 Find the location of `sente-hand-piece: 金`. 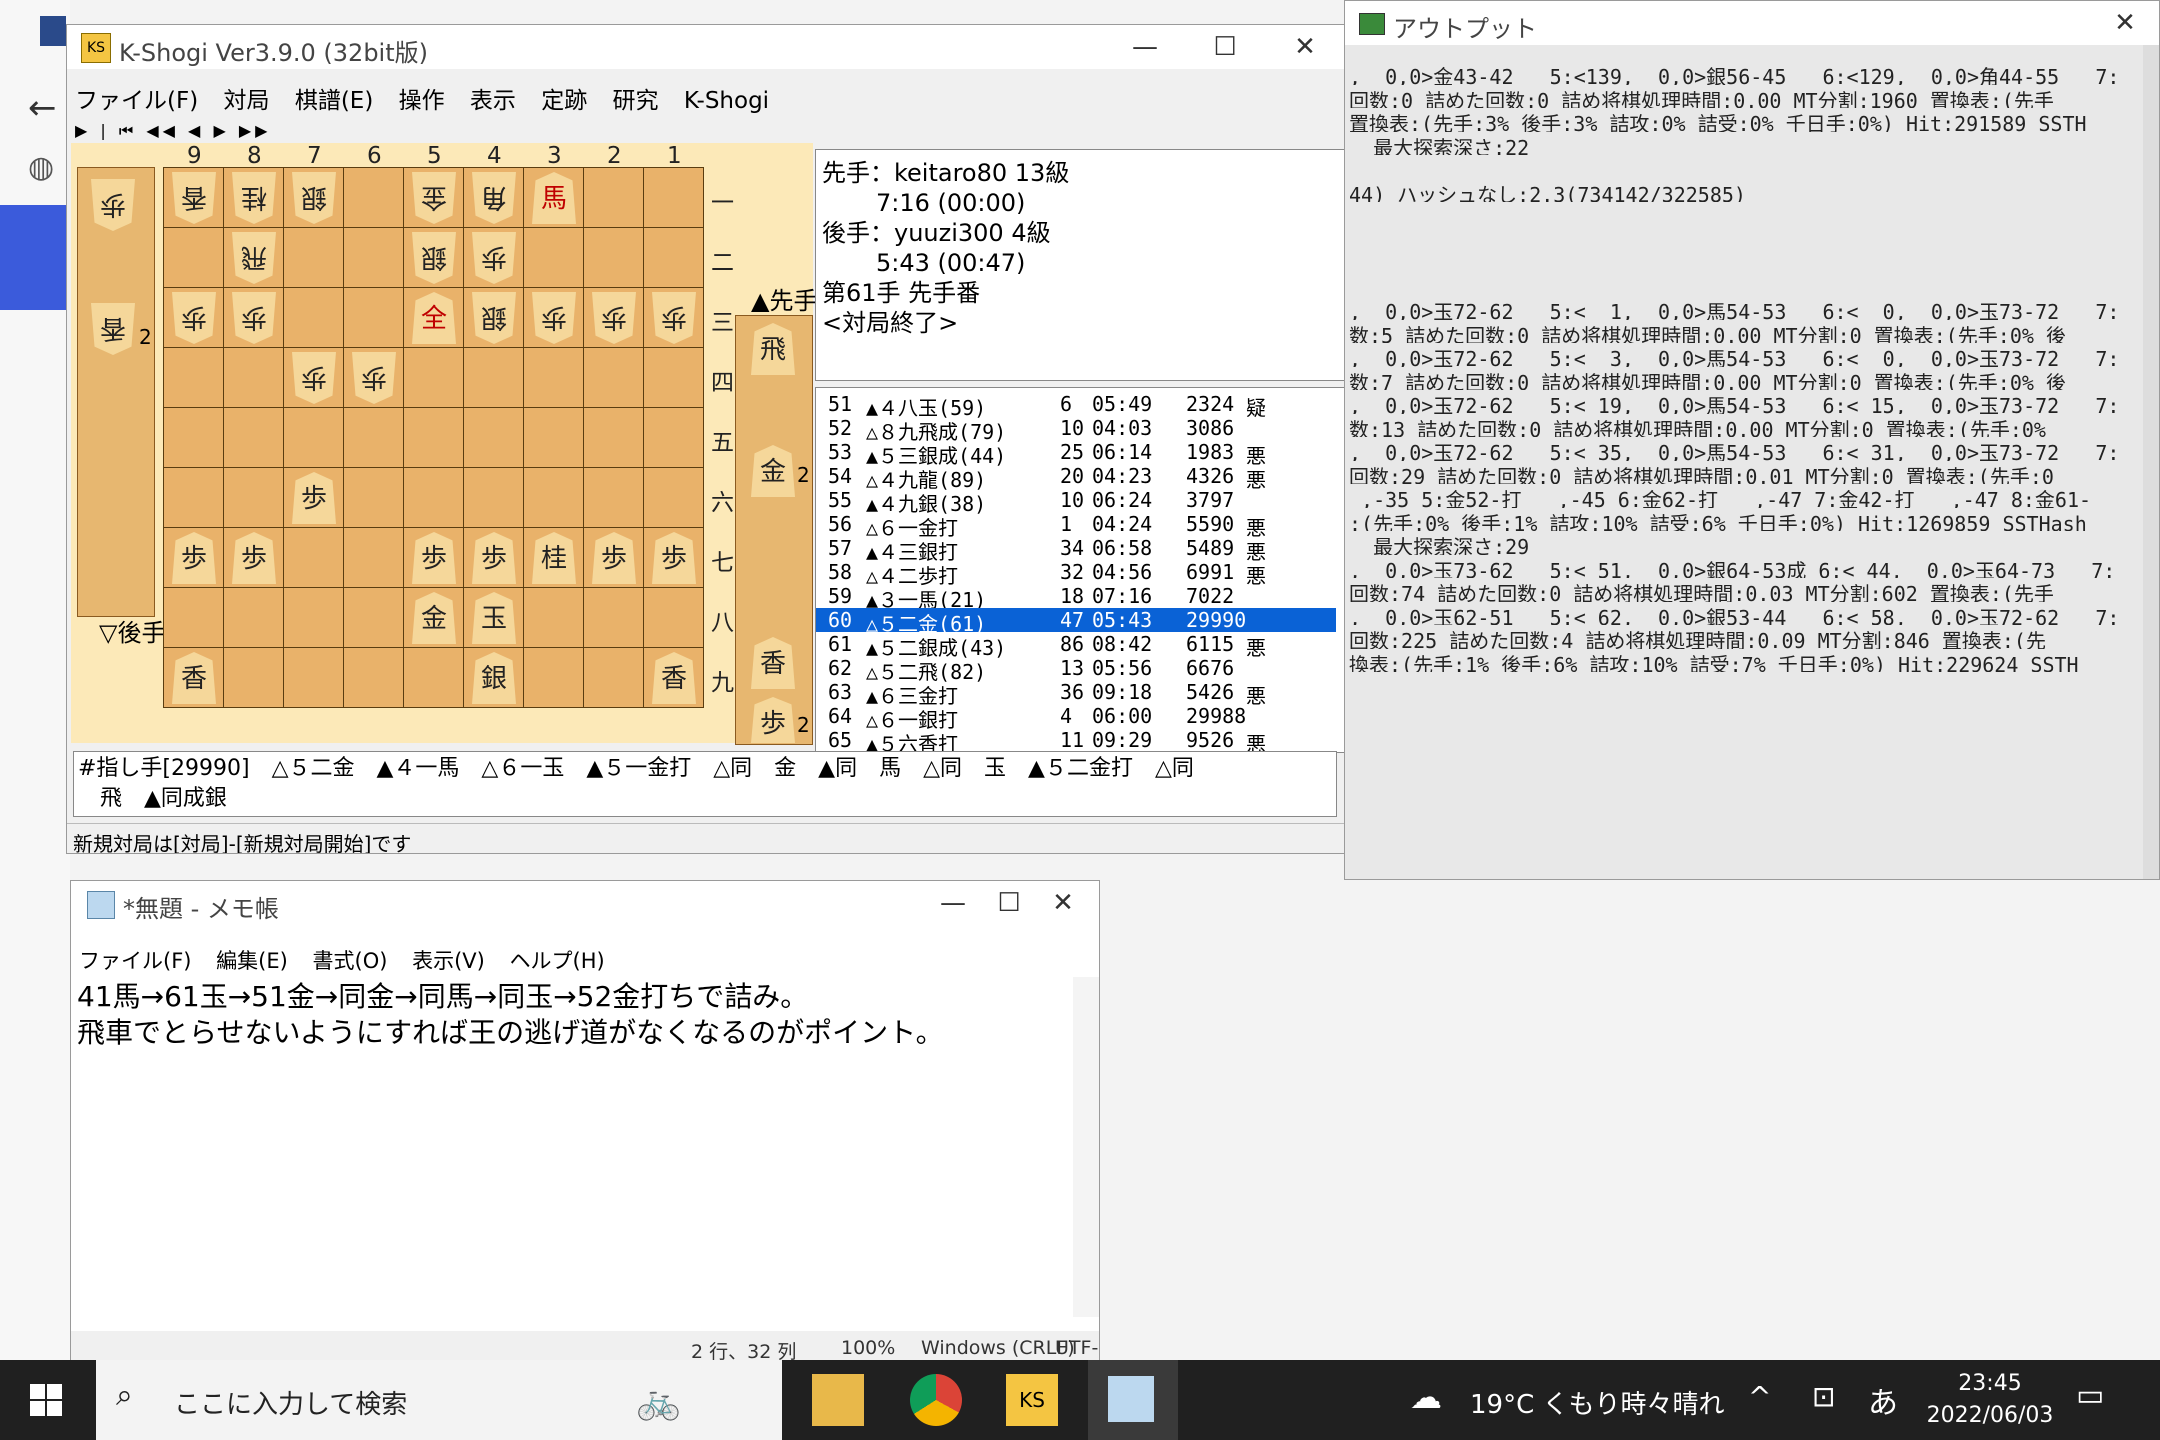

sente-hand-piece: 金 is located at coordinates (773, 471).